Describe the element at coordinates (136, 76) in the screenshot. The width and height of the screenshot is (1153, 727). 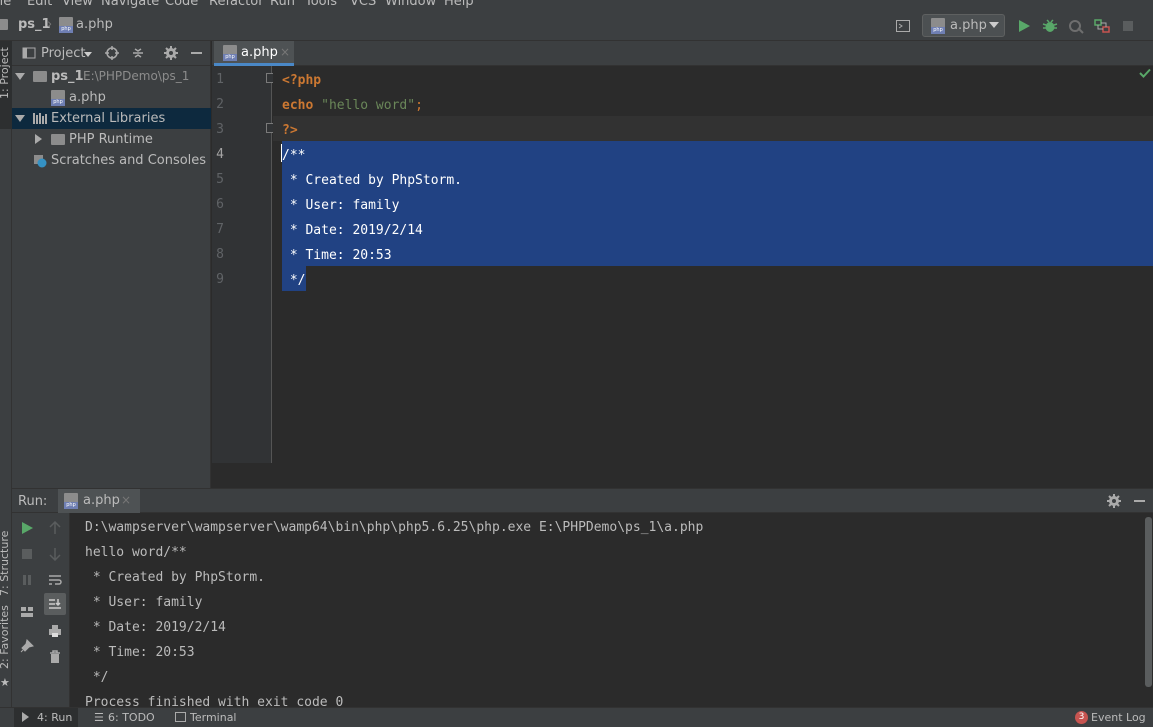
I see `tree-item-path: E:\PHPDemo\ps_1` at that location.